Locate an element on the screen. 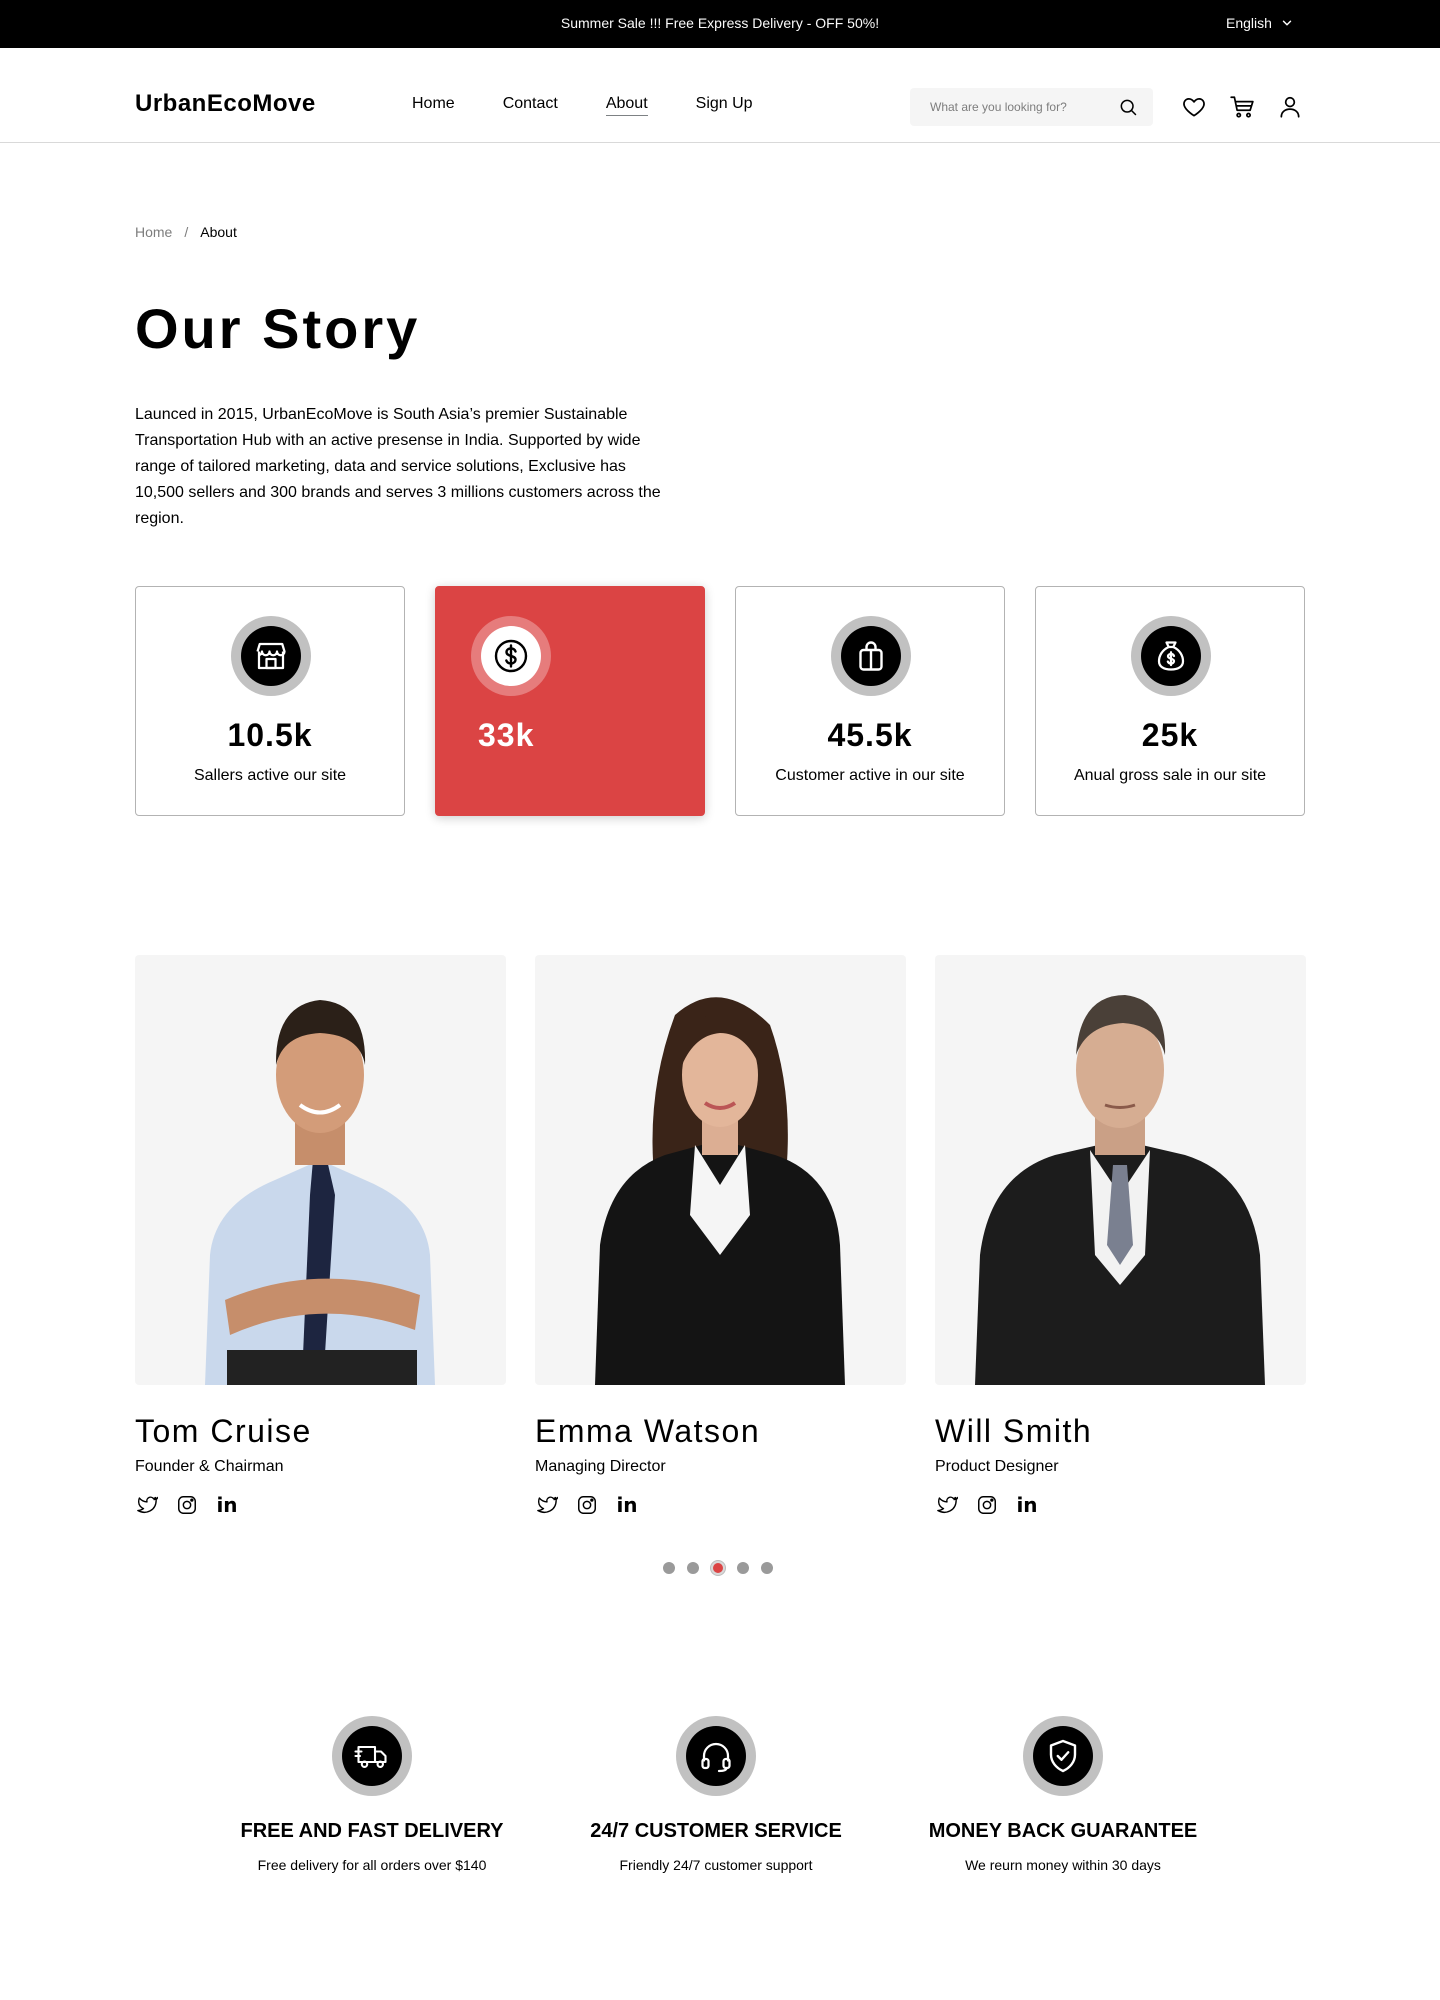  team-member-card: Will Smith Product Designer in is located at coordinates (1120, 1236).